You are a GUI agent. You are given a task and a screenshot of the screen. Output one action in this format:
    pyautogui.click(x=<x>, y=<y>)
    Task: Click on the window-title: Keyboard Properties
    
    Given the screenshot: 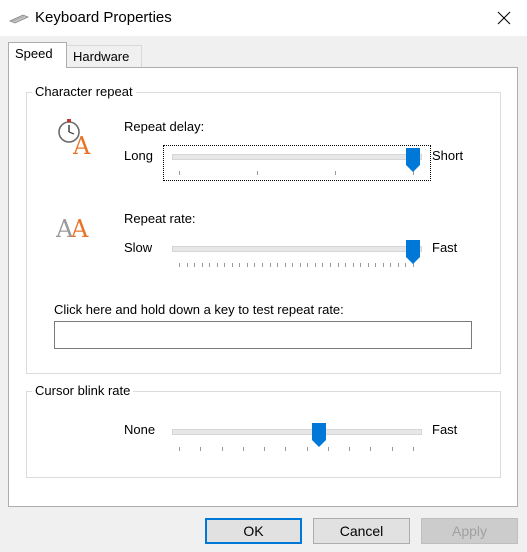 What is the action you would take?
    pyautogui.click(x=103, y=17)
    